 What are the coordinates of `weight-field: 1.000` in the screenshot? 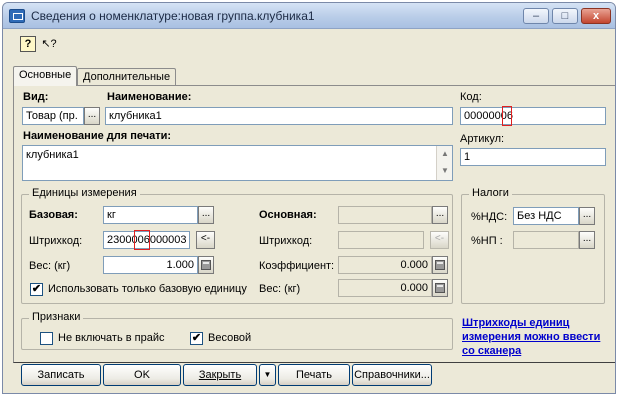 It's located at (150, 265).